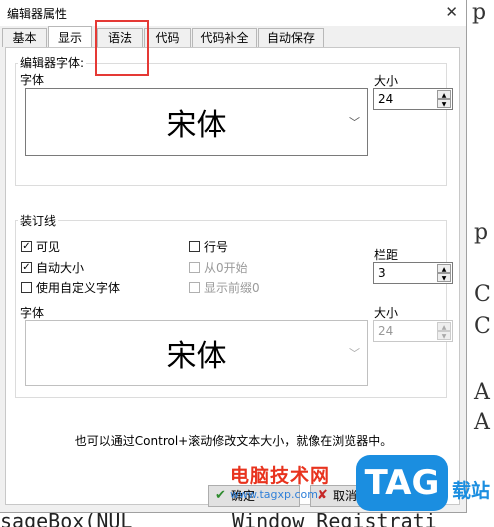 This screenshot has height=527, width=494. Describe the element at coordinates (37, 14) in the screenshot. I see `dialog-title: 编辑器属性` at that location.